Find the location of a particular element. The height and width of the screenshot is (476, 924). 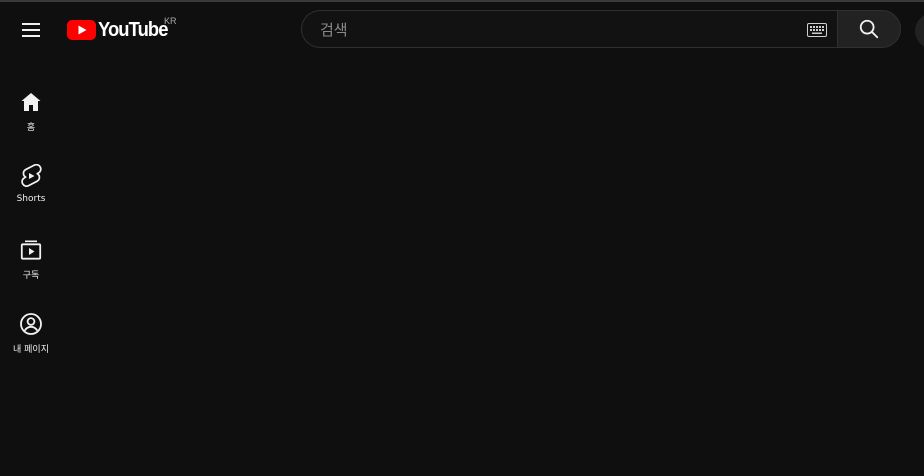

hamburger-menu-icon is located at coordinates (31, 30).